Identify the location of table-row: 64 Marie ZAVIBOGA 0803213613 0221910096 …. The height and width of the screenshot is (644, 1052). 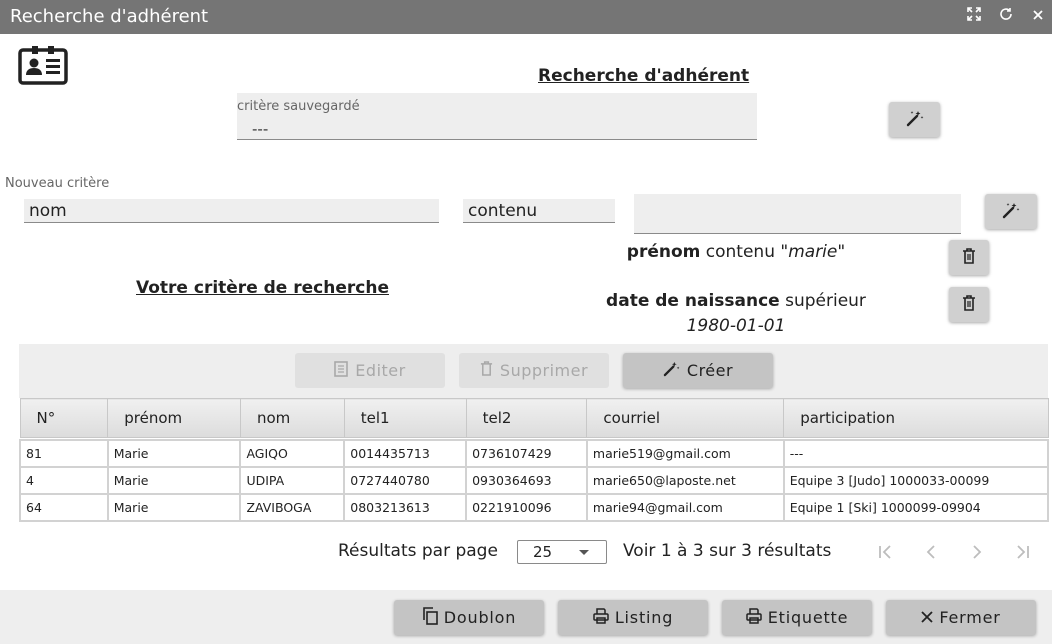
(534, 507).